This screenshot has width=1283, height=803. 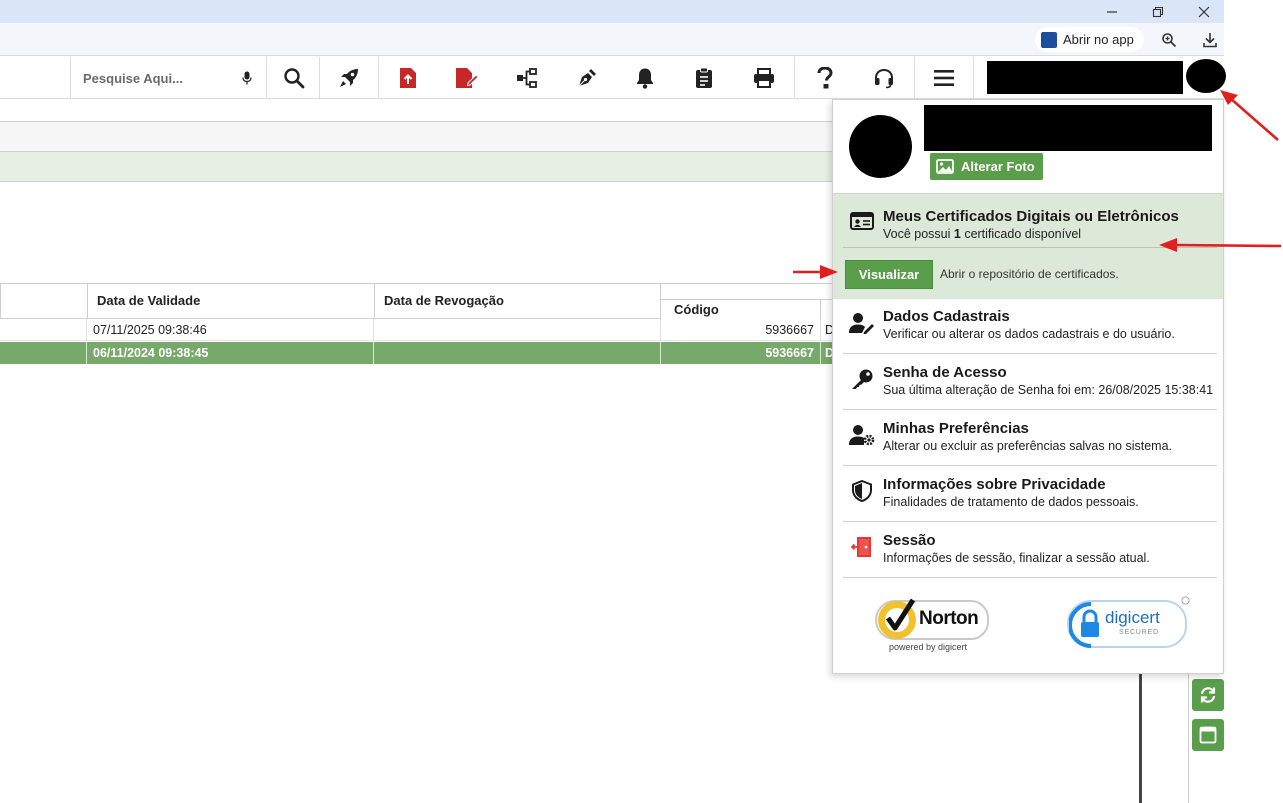 I want to click on printer-icon, so click(x=764, y=78).